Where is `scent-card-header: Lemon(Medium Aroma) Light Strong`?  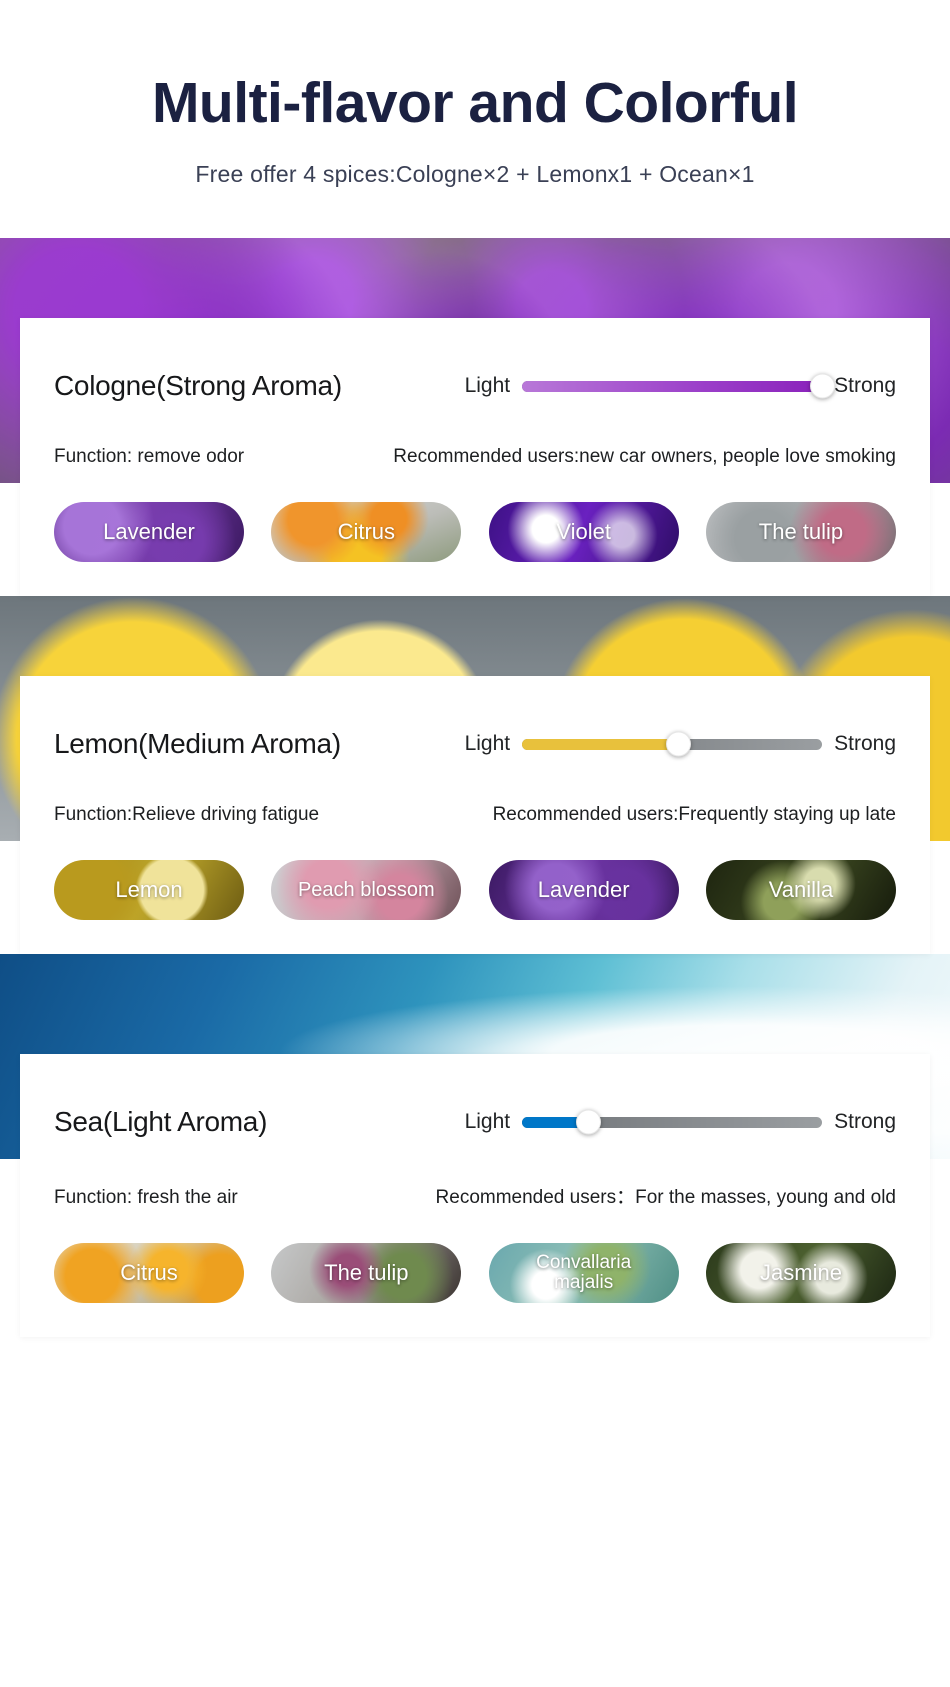 scent-card-header: Lemon(Medium Aroma) Light Strong is located at coordinates (475, 744).